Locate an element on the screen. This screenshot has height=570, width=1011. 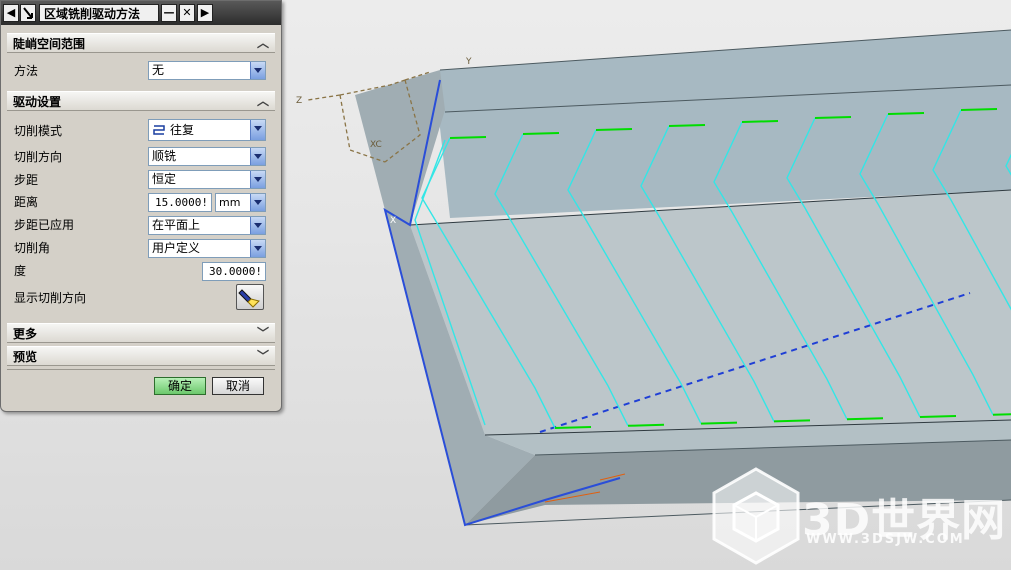
distance-input: 15.0000! is located at coordinates (180, 202).